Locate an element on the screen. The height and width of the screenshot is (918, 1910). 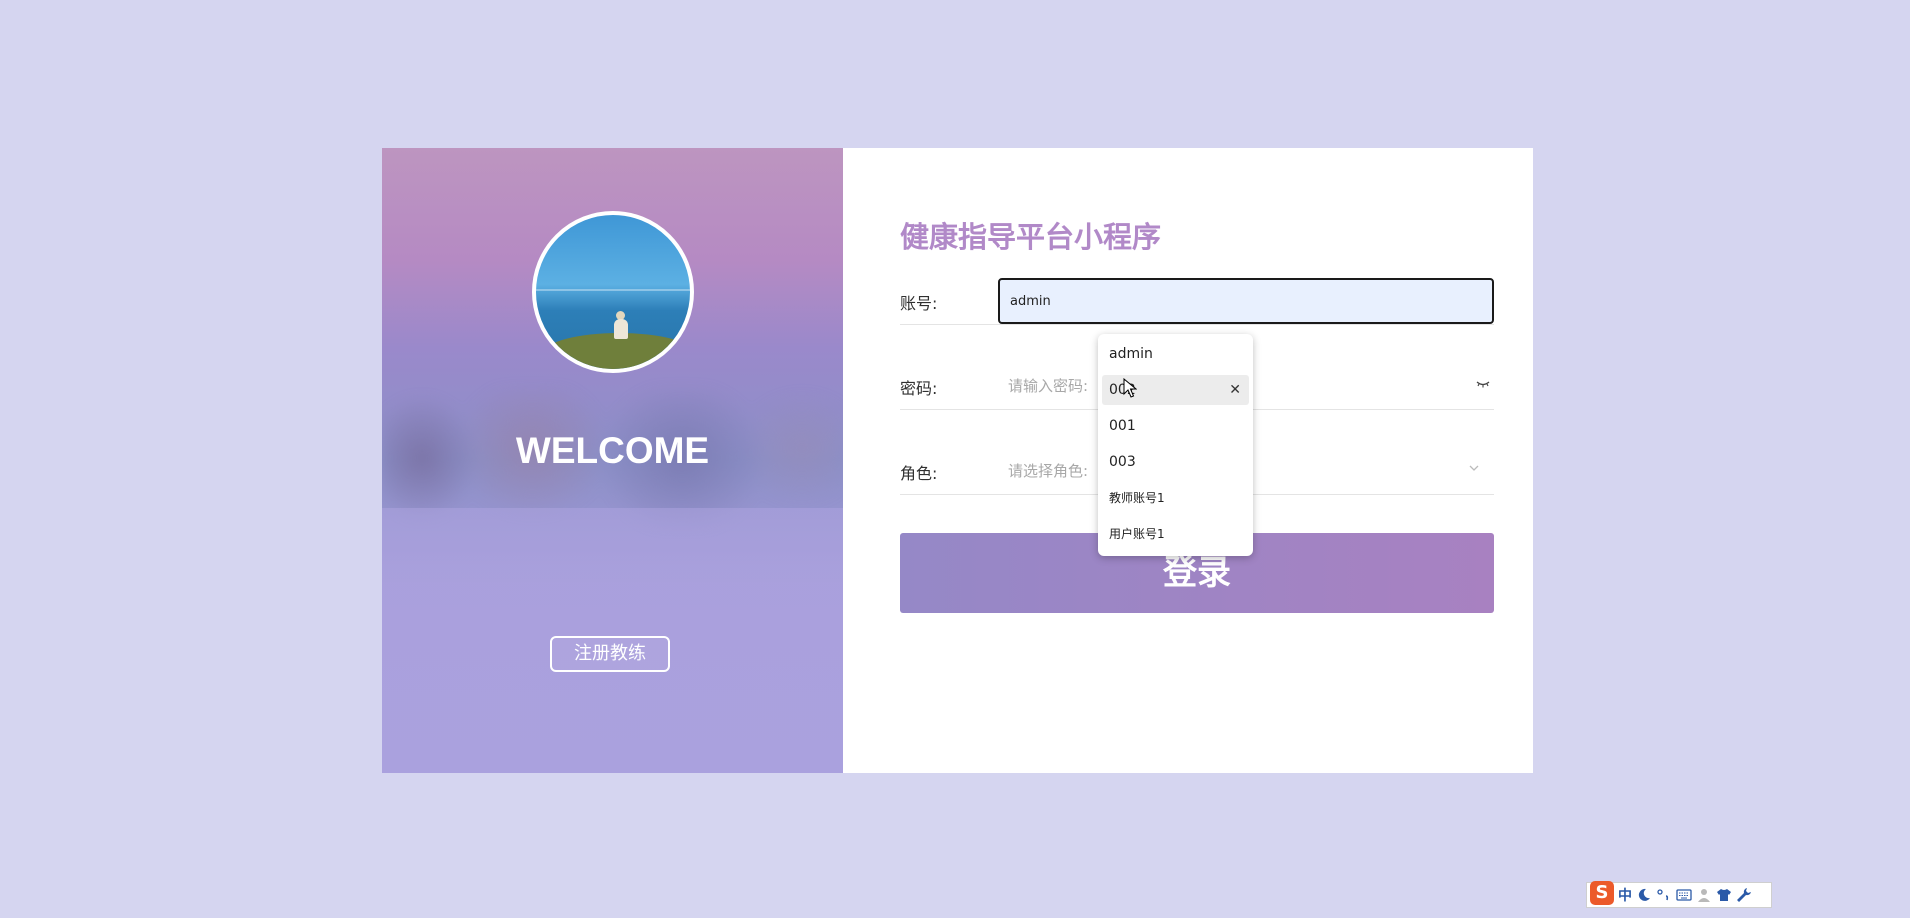
autocomplete-item: 教师账号1 is located at coordinates (1175, 498).